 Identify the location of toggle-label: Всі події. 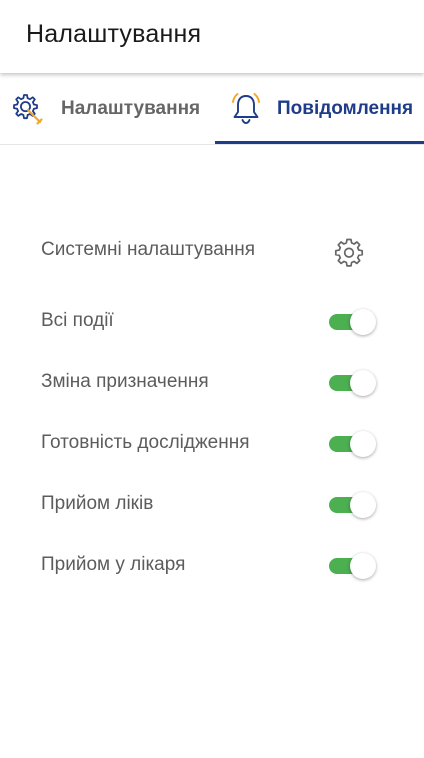
(77, 320).